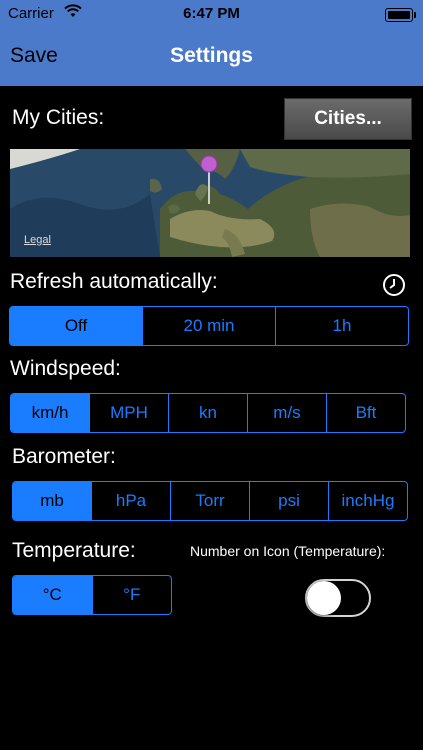  I want to click on icon-number-label: Number on Icon (Temperature):, so click(288, 551).